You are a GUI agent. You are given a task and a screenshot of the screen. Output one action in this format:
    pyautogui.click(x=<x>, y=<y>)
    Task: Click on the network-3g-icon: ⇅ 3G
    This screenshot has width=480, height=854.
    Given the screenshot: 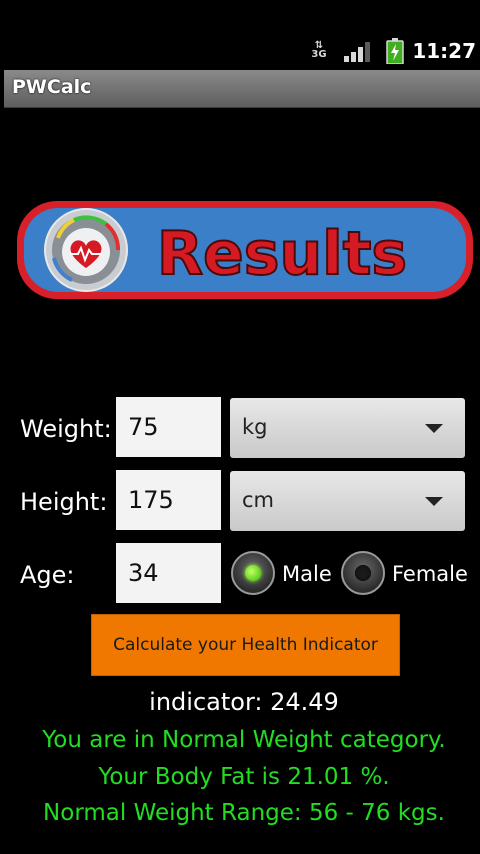 What is the action you would take?
    pyautogui.click(x=319, y=50)
    